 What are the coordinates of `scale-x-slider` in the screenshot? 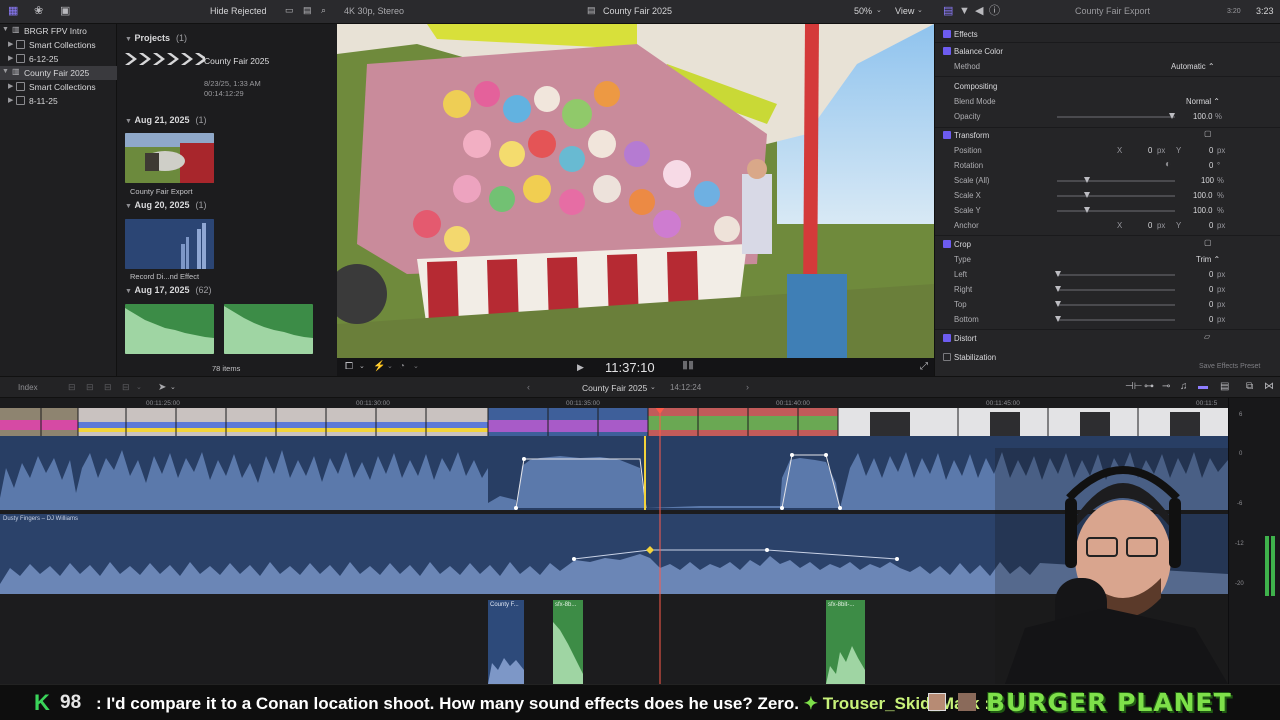 It's located at (1116, 196).